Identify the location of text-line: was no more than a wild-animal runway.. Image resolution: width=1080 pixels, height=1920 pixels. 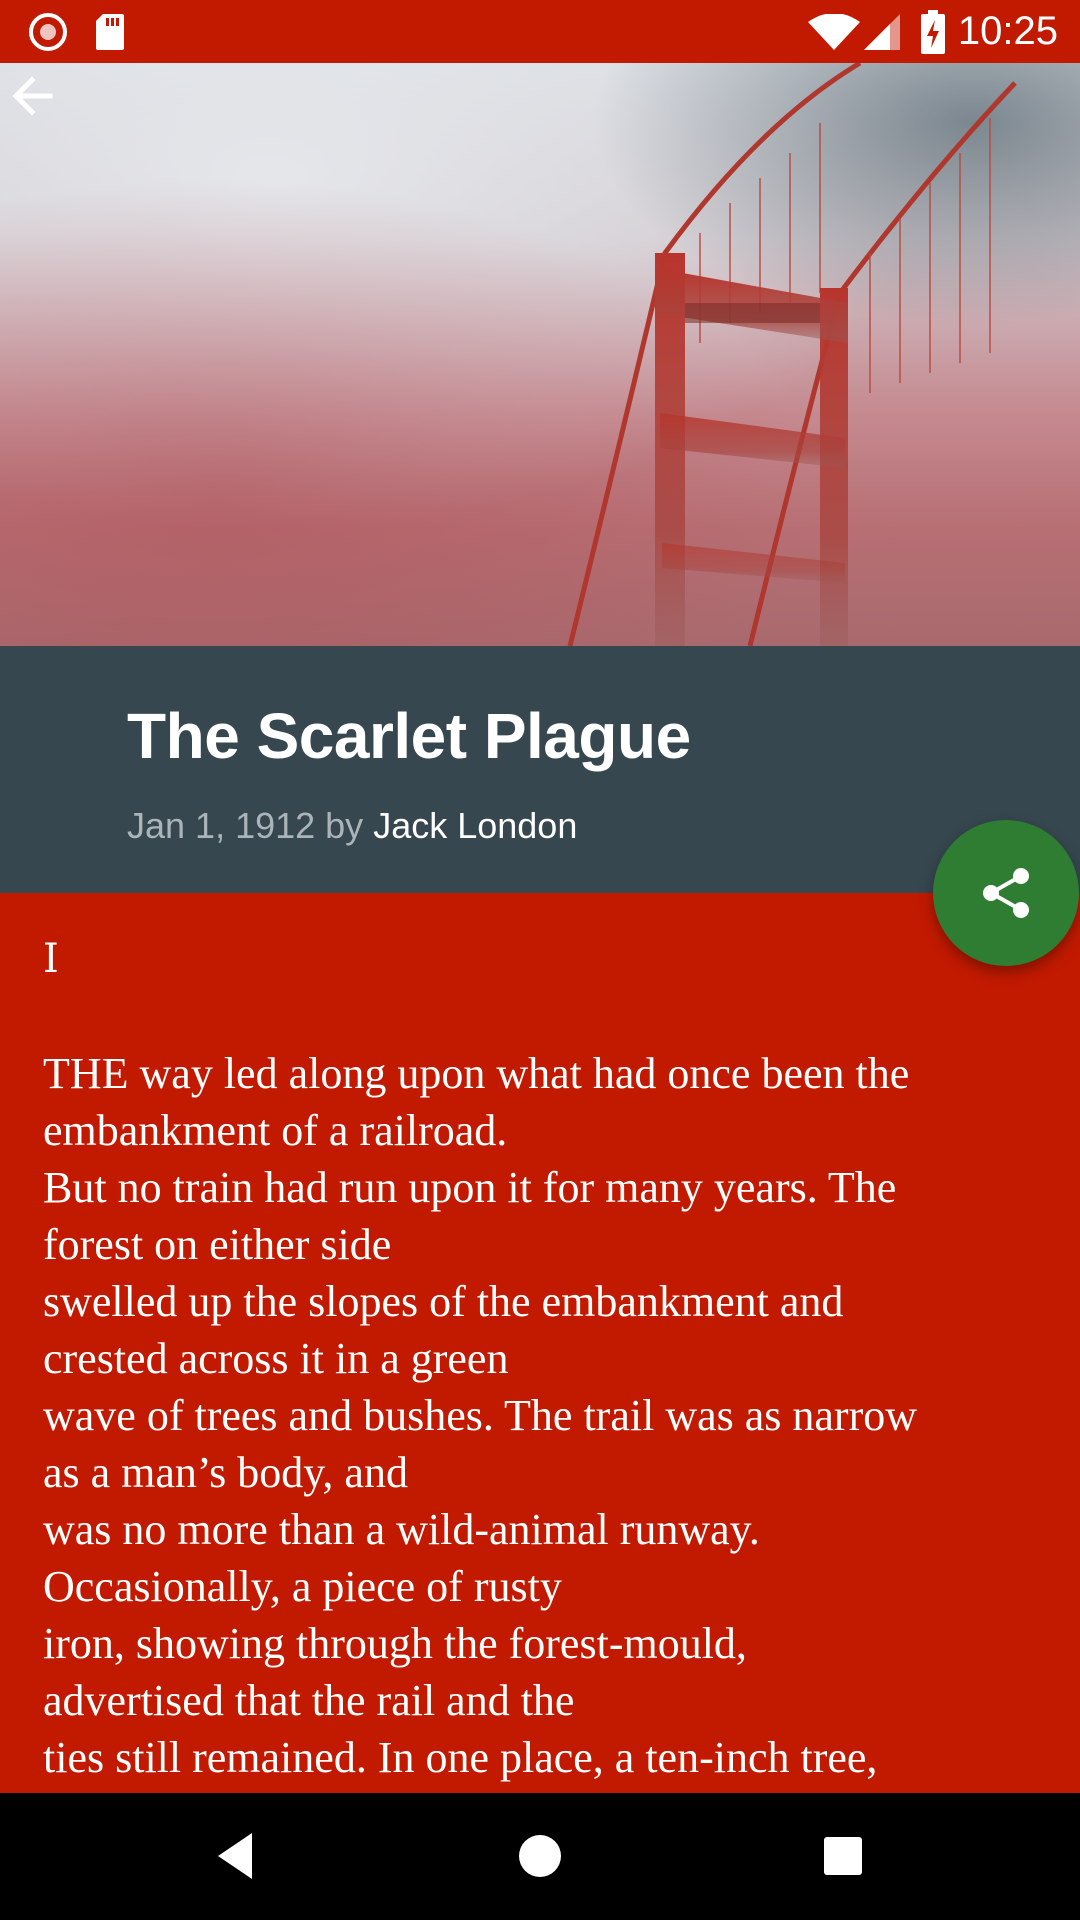
(401, 1529).